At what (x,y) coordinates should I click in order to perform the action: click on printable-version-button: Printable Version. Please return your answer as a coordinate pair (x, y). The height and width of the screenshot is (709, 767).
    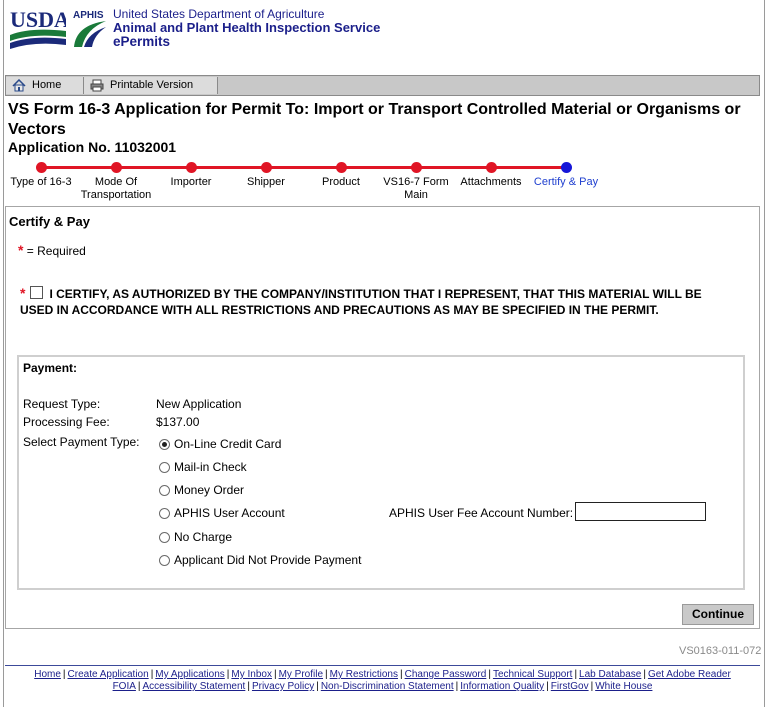
    Looking at the image, I should click on (151, 85).